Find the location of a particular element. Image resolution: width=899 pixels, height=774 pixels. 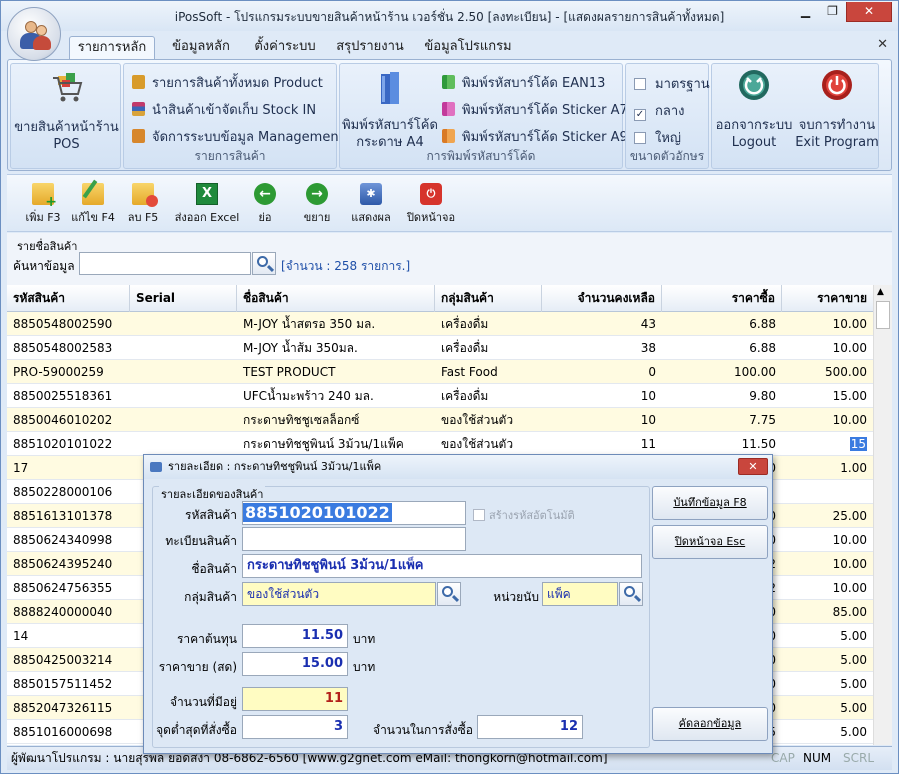

cell-code: 8850046010202 is located at coordinates (63, 420).